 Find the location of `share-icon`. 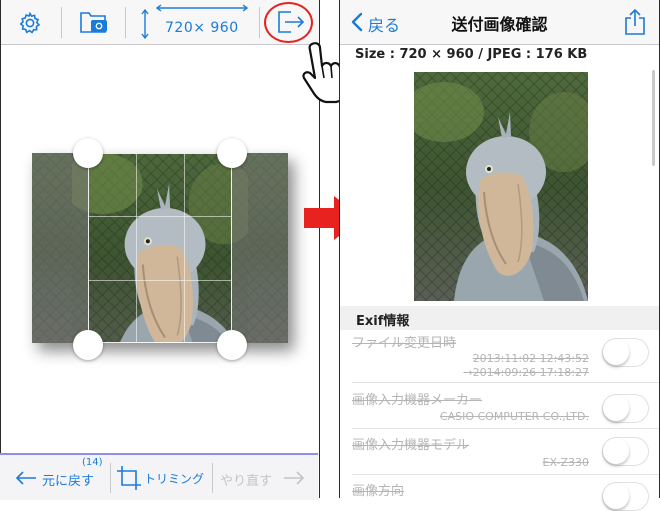

share-icon is located at coordinates (635, 22).